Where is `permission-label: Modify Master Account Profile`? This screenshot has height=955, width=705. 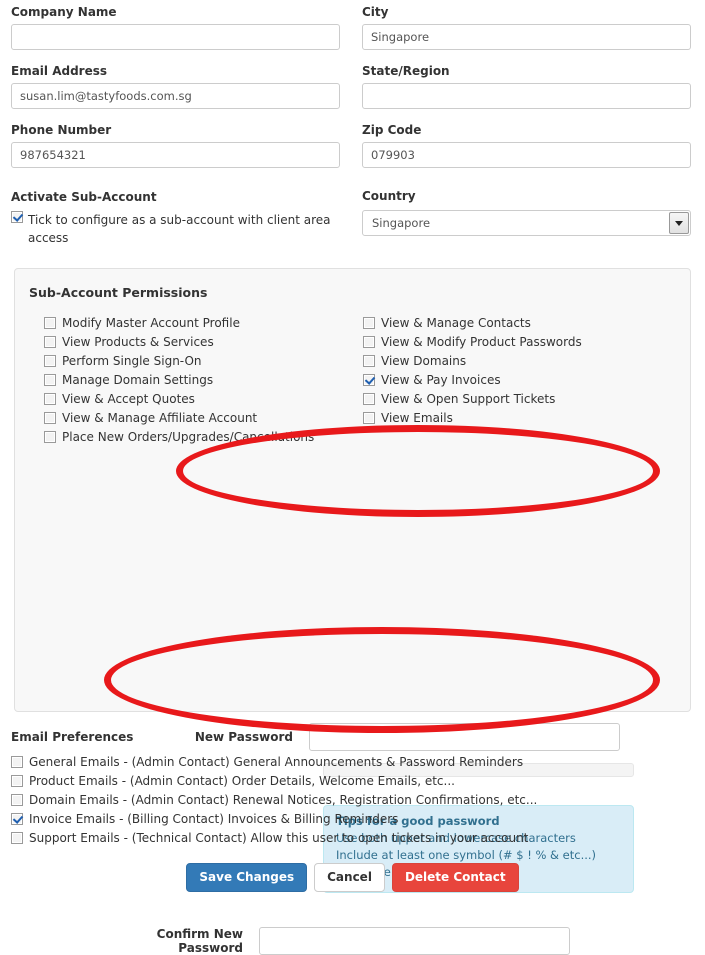
permission-label: Modify Master Account Profile is located at coordinates (151, 323).